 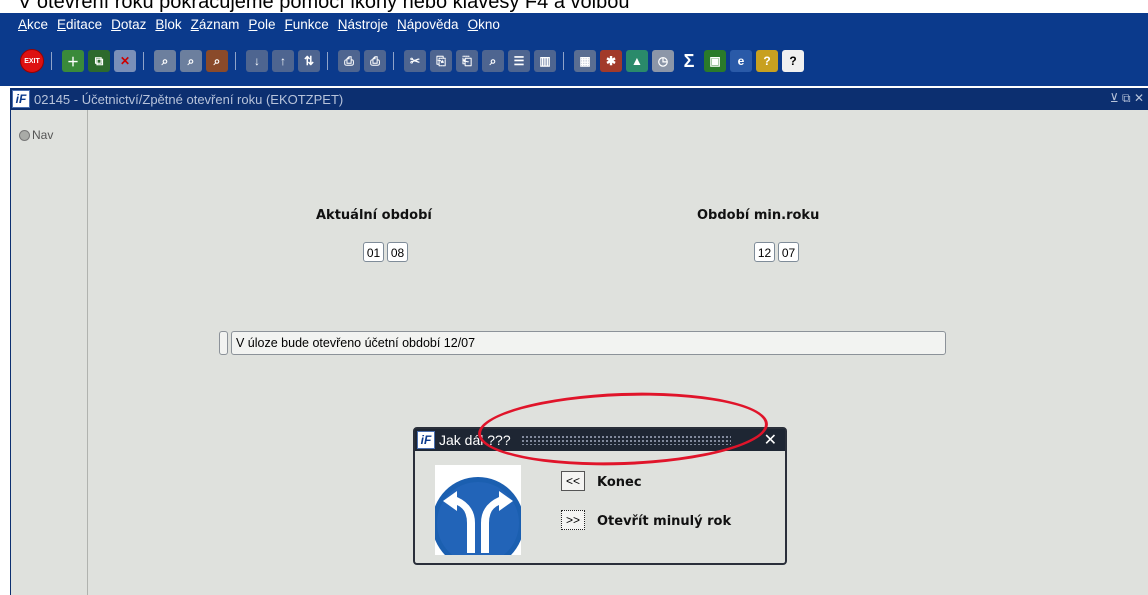 I want to click on min-month-field: 12, so click(x=764, y=252).